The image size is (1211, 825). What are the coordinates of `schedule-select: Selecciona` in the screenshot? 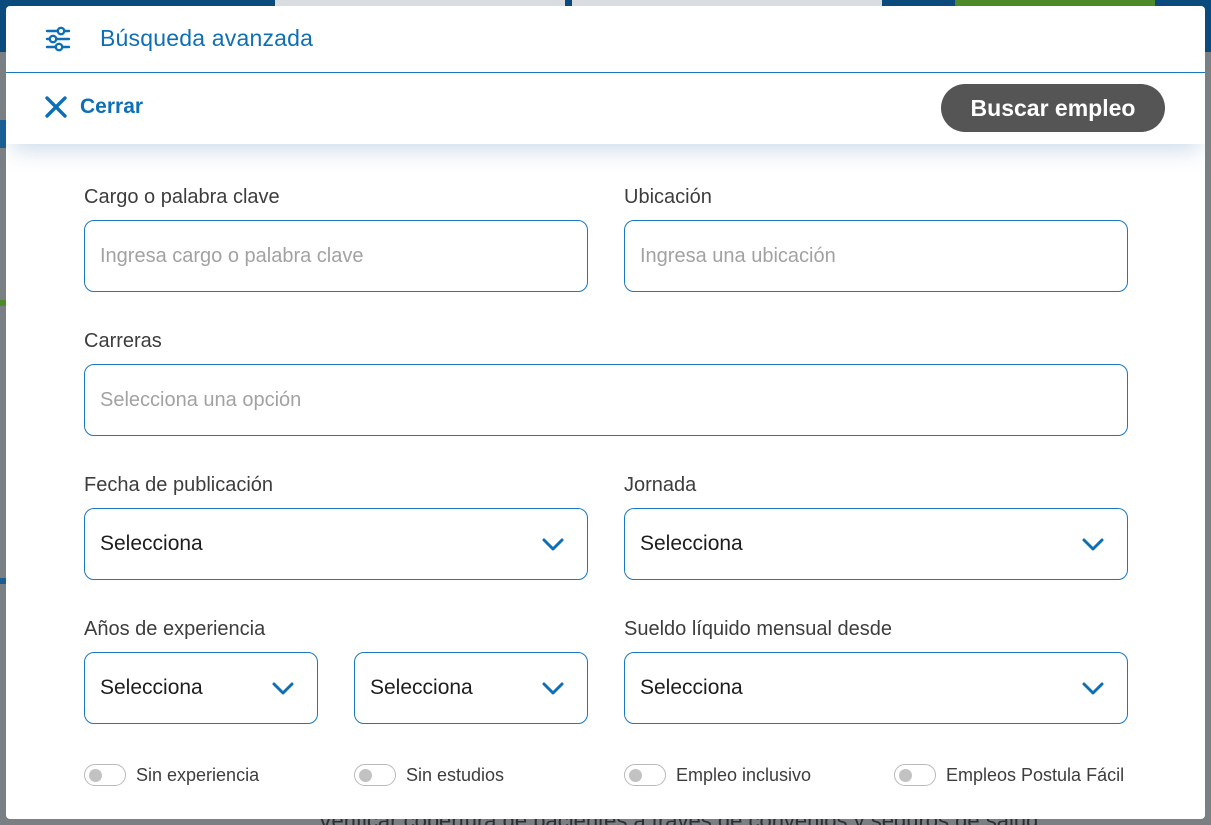 It's located at (876, 544).